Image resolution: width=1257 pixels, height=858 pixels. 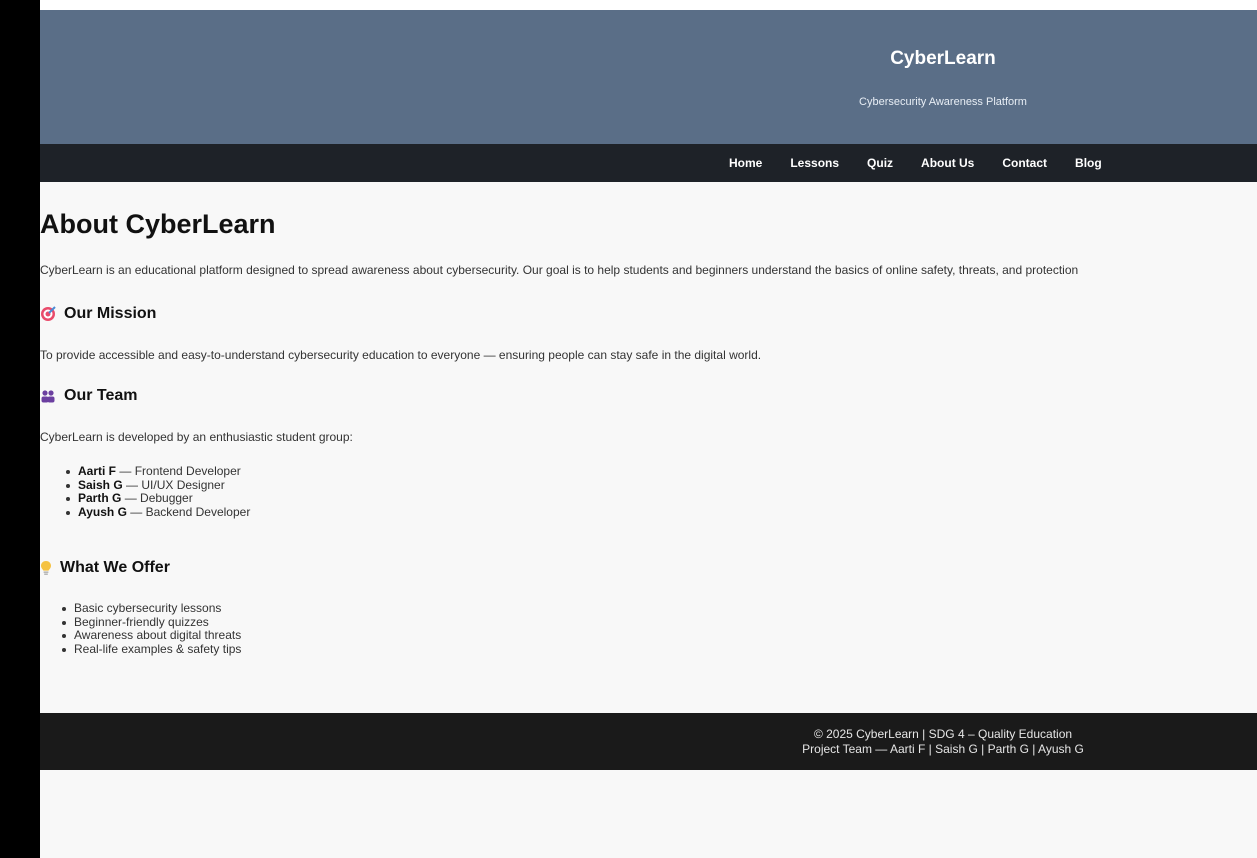 What do you see at coordinates (947, 163) in the screenshot?
I see `nav-about-us: About Us` at bounding box center [947, 163].